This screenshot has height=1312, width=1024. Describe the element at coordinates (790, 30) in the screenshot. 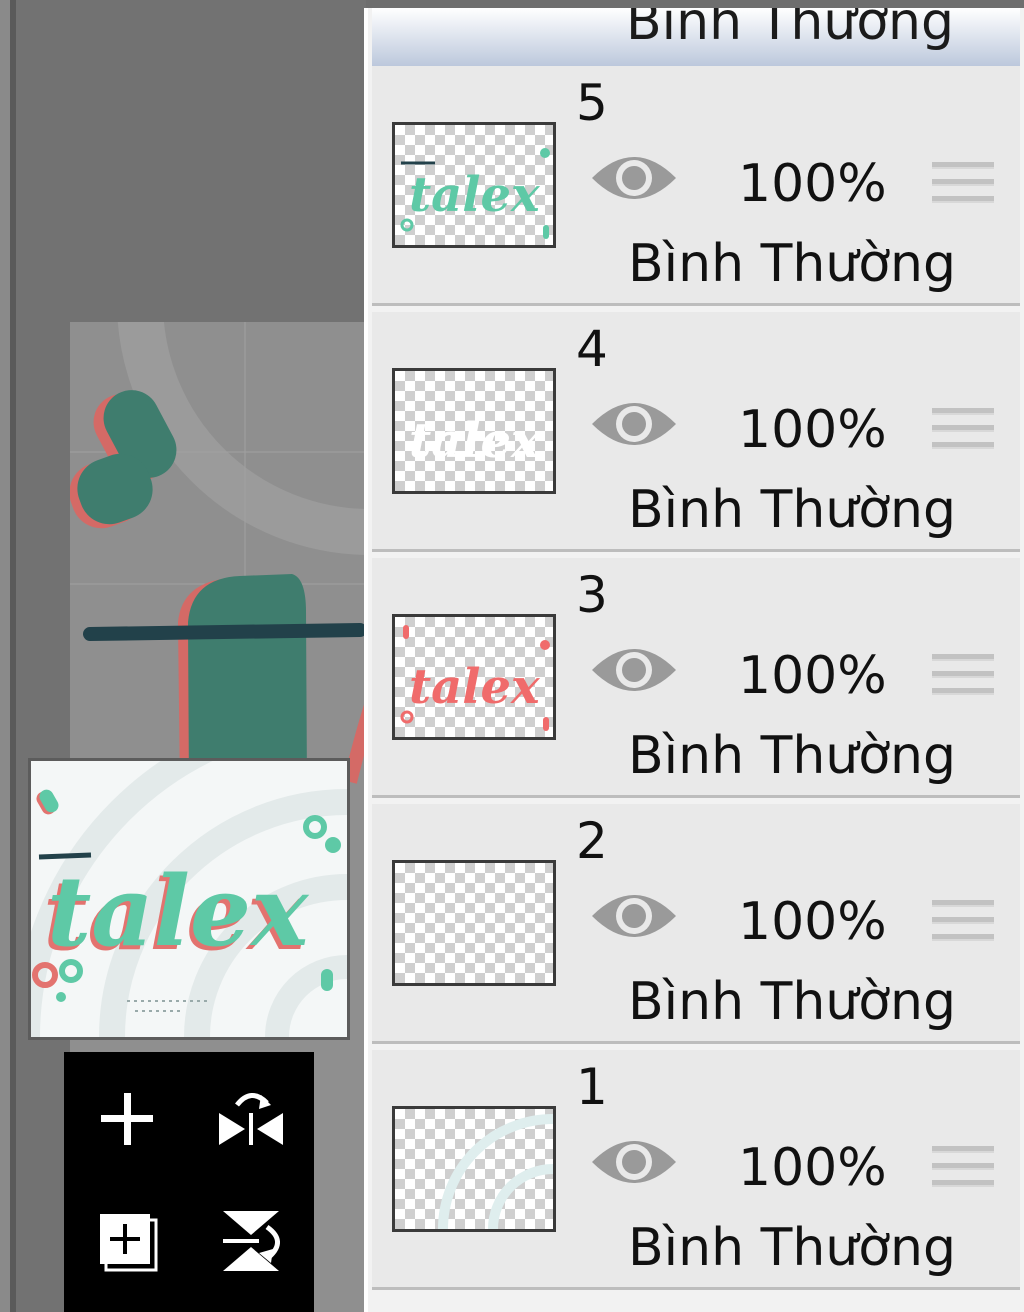

I see `layer-top-blend-mode: Bình Thường` at that location.